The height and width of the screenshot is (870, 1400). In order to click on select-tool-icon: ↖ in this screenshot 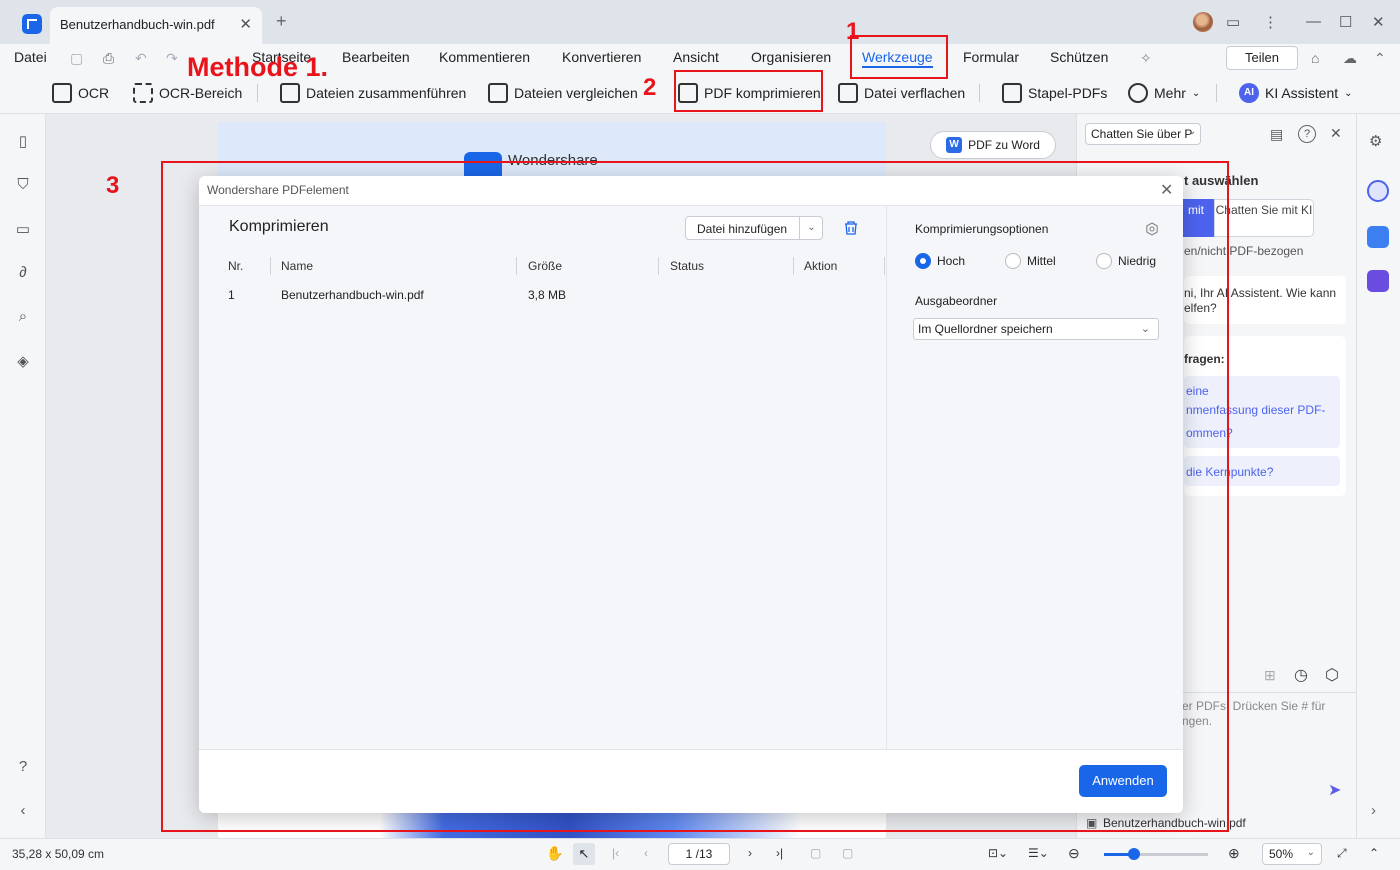, I will do `click(584, 854)`.